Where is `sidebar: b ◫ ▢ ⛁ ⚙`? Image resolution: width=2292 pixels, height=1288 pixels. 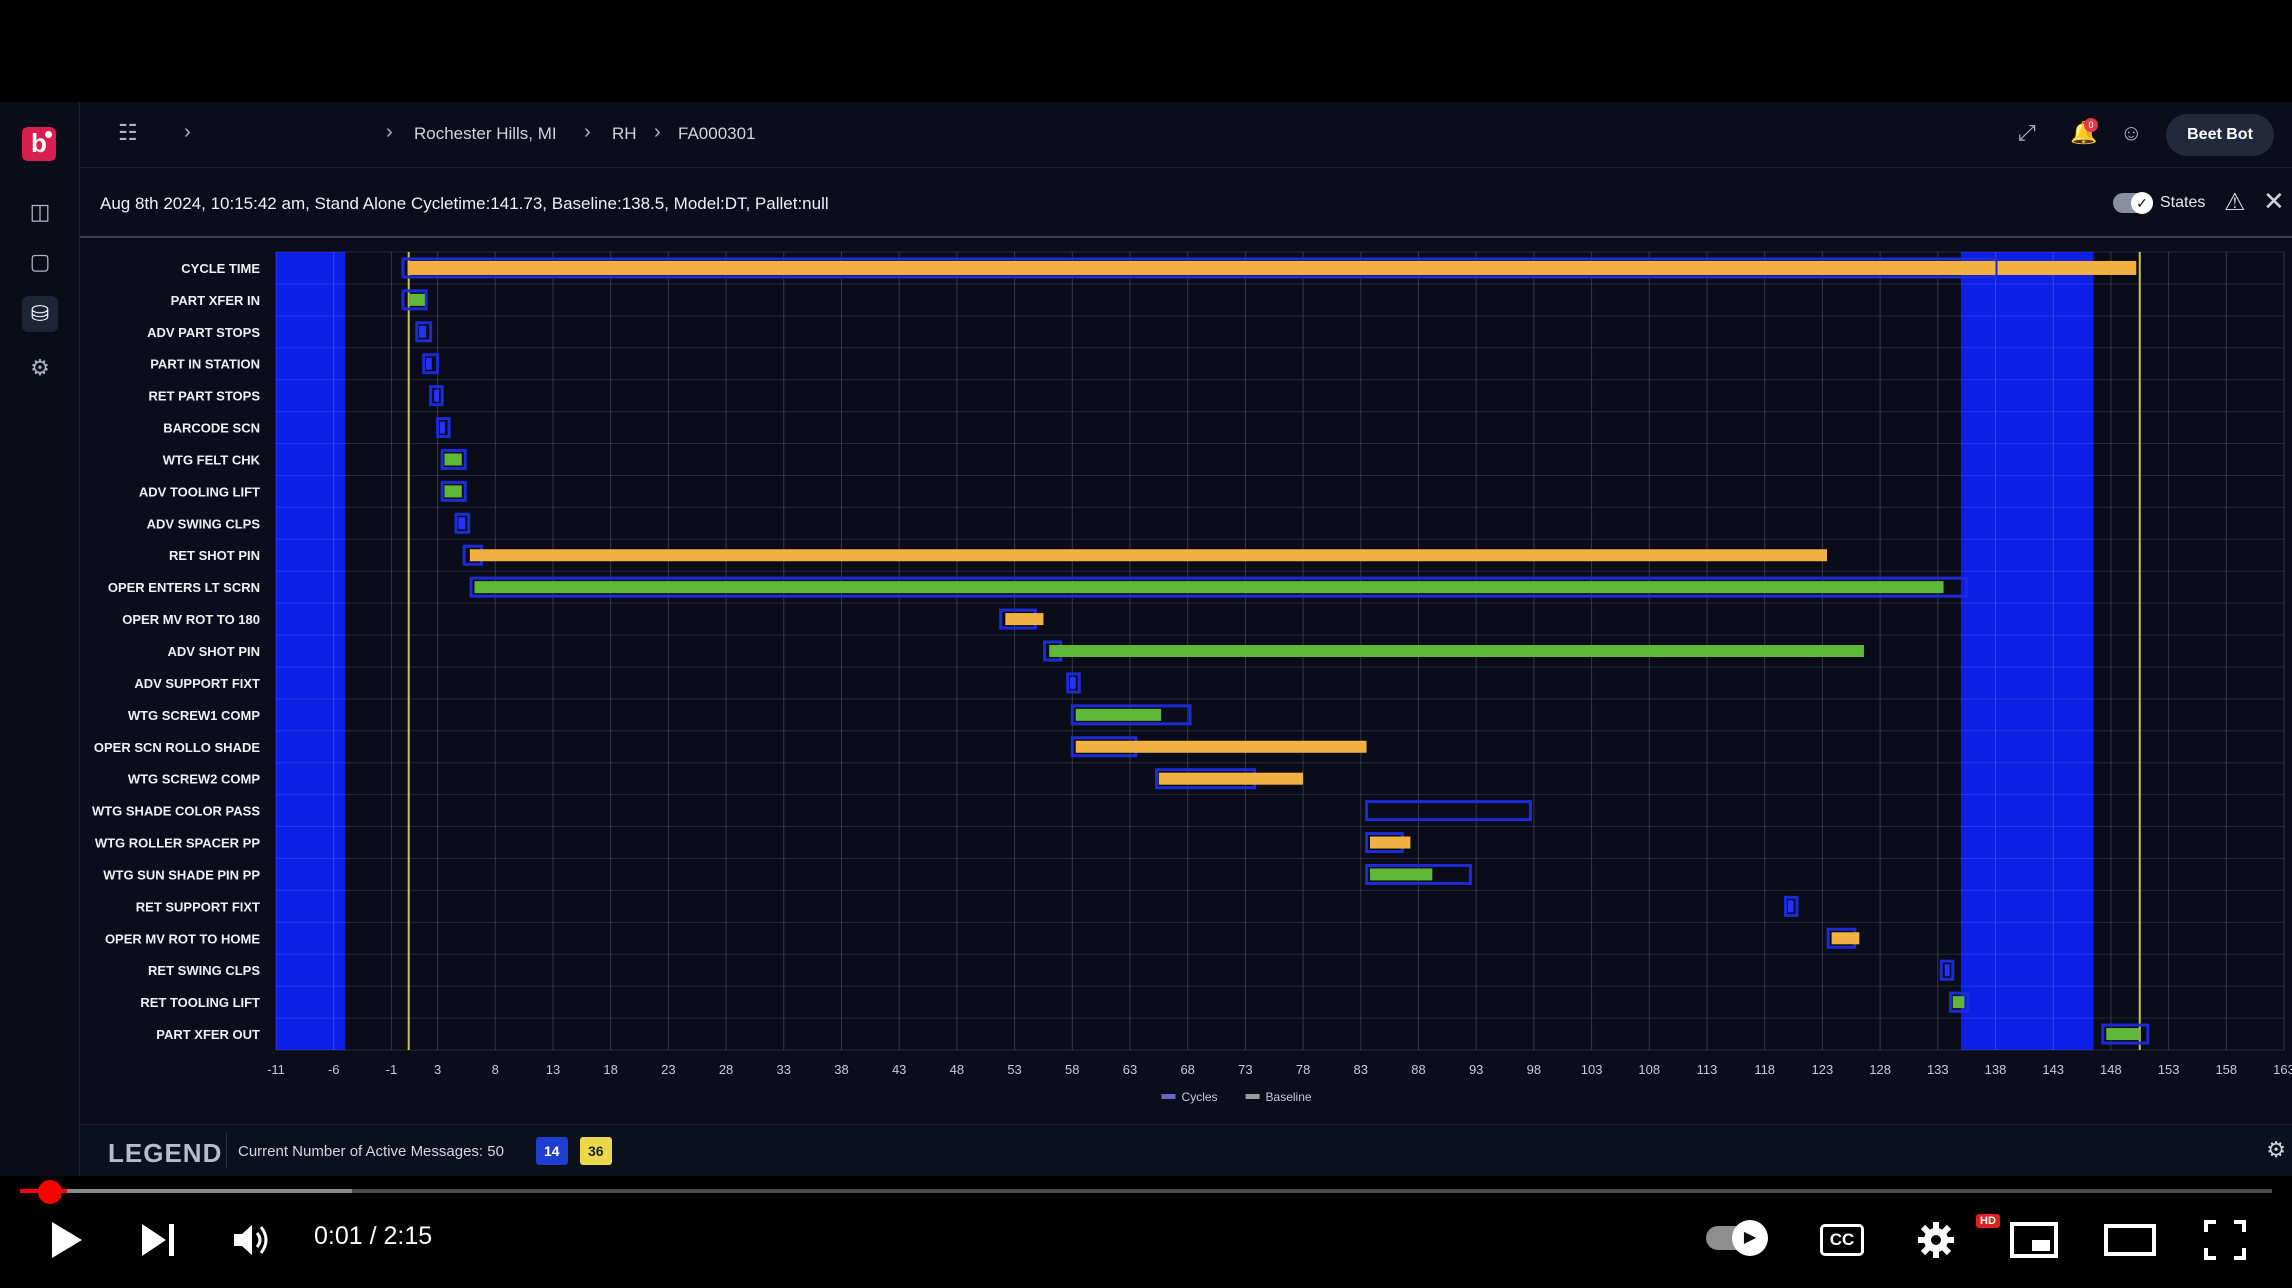
sidebar: b ◫ ▢ ⛁ ⚙ is located at coordinates (40, 639).